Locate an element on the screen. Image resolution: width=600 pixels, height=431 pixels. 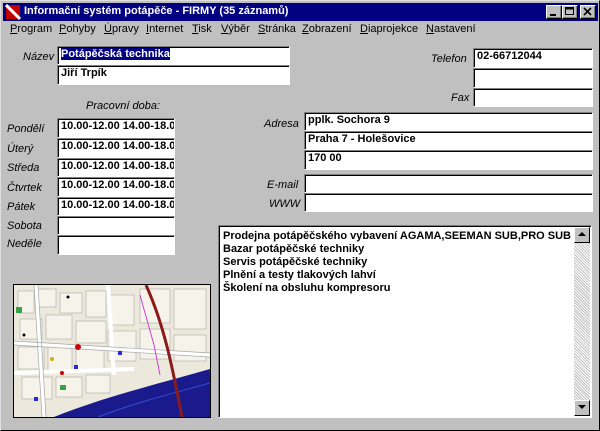
maximize-button is located at coordinates (570, 12).